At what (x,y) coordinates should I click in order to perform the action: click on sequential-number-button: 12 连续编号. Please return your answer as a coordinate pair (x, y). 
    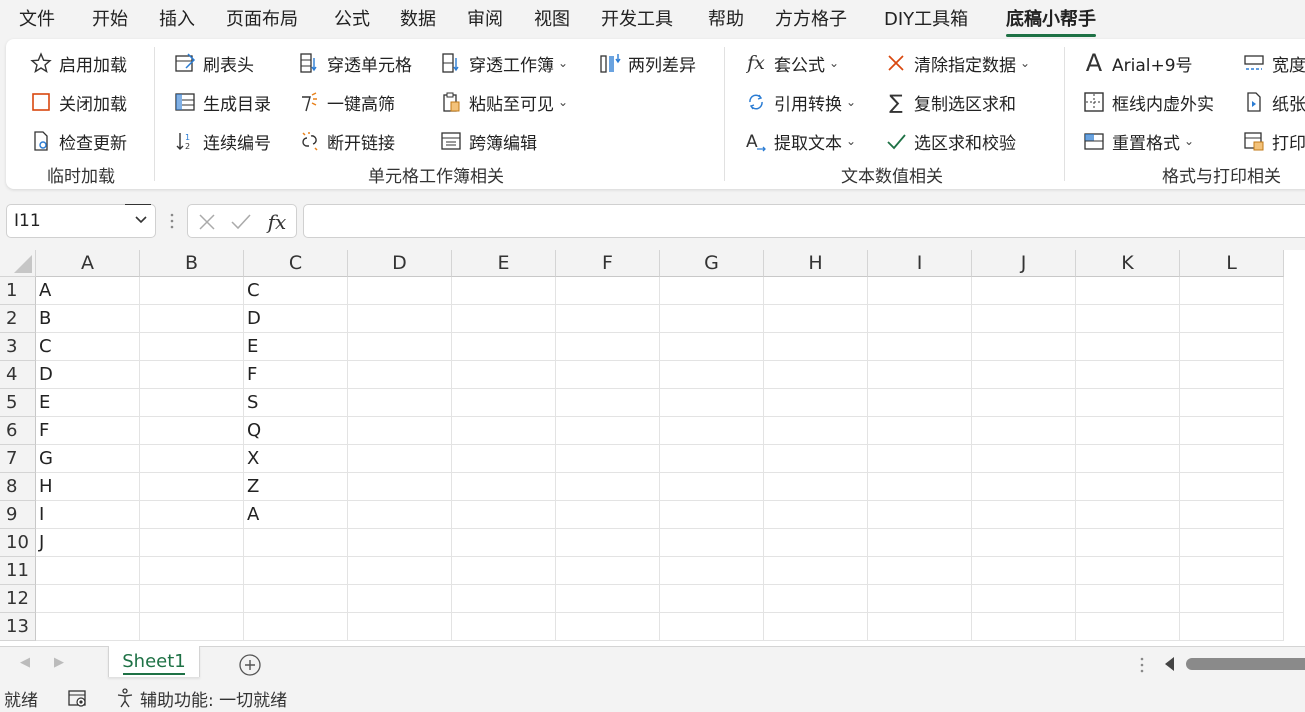
    Looking at the image, I should click on (222, 141).